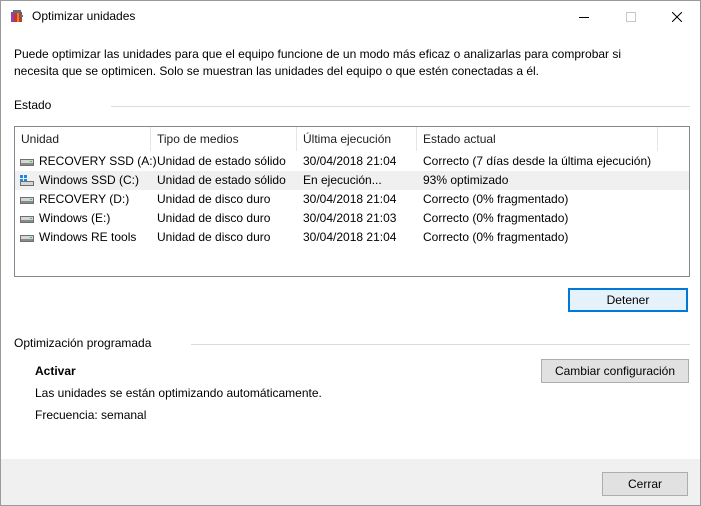 This screenshot has height=506, width=701. I want to click on scheduled-section-label: Optimización programada, so click(83, 343).